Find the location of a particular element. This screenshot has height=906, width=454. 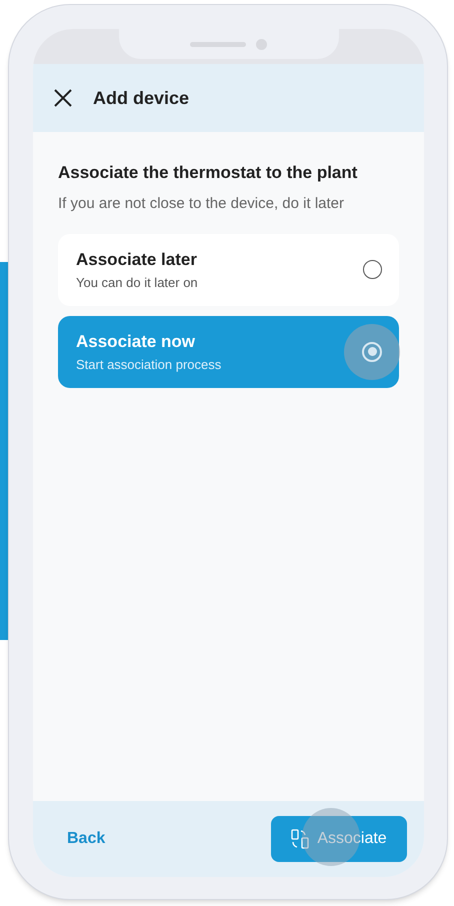

option-title: Associate now is located at coordinates (136, 342).